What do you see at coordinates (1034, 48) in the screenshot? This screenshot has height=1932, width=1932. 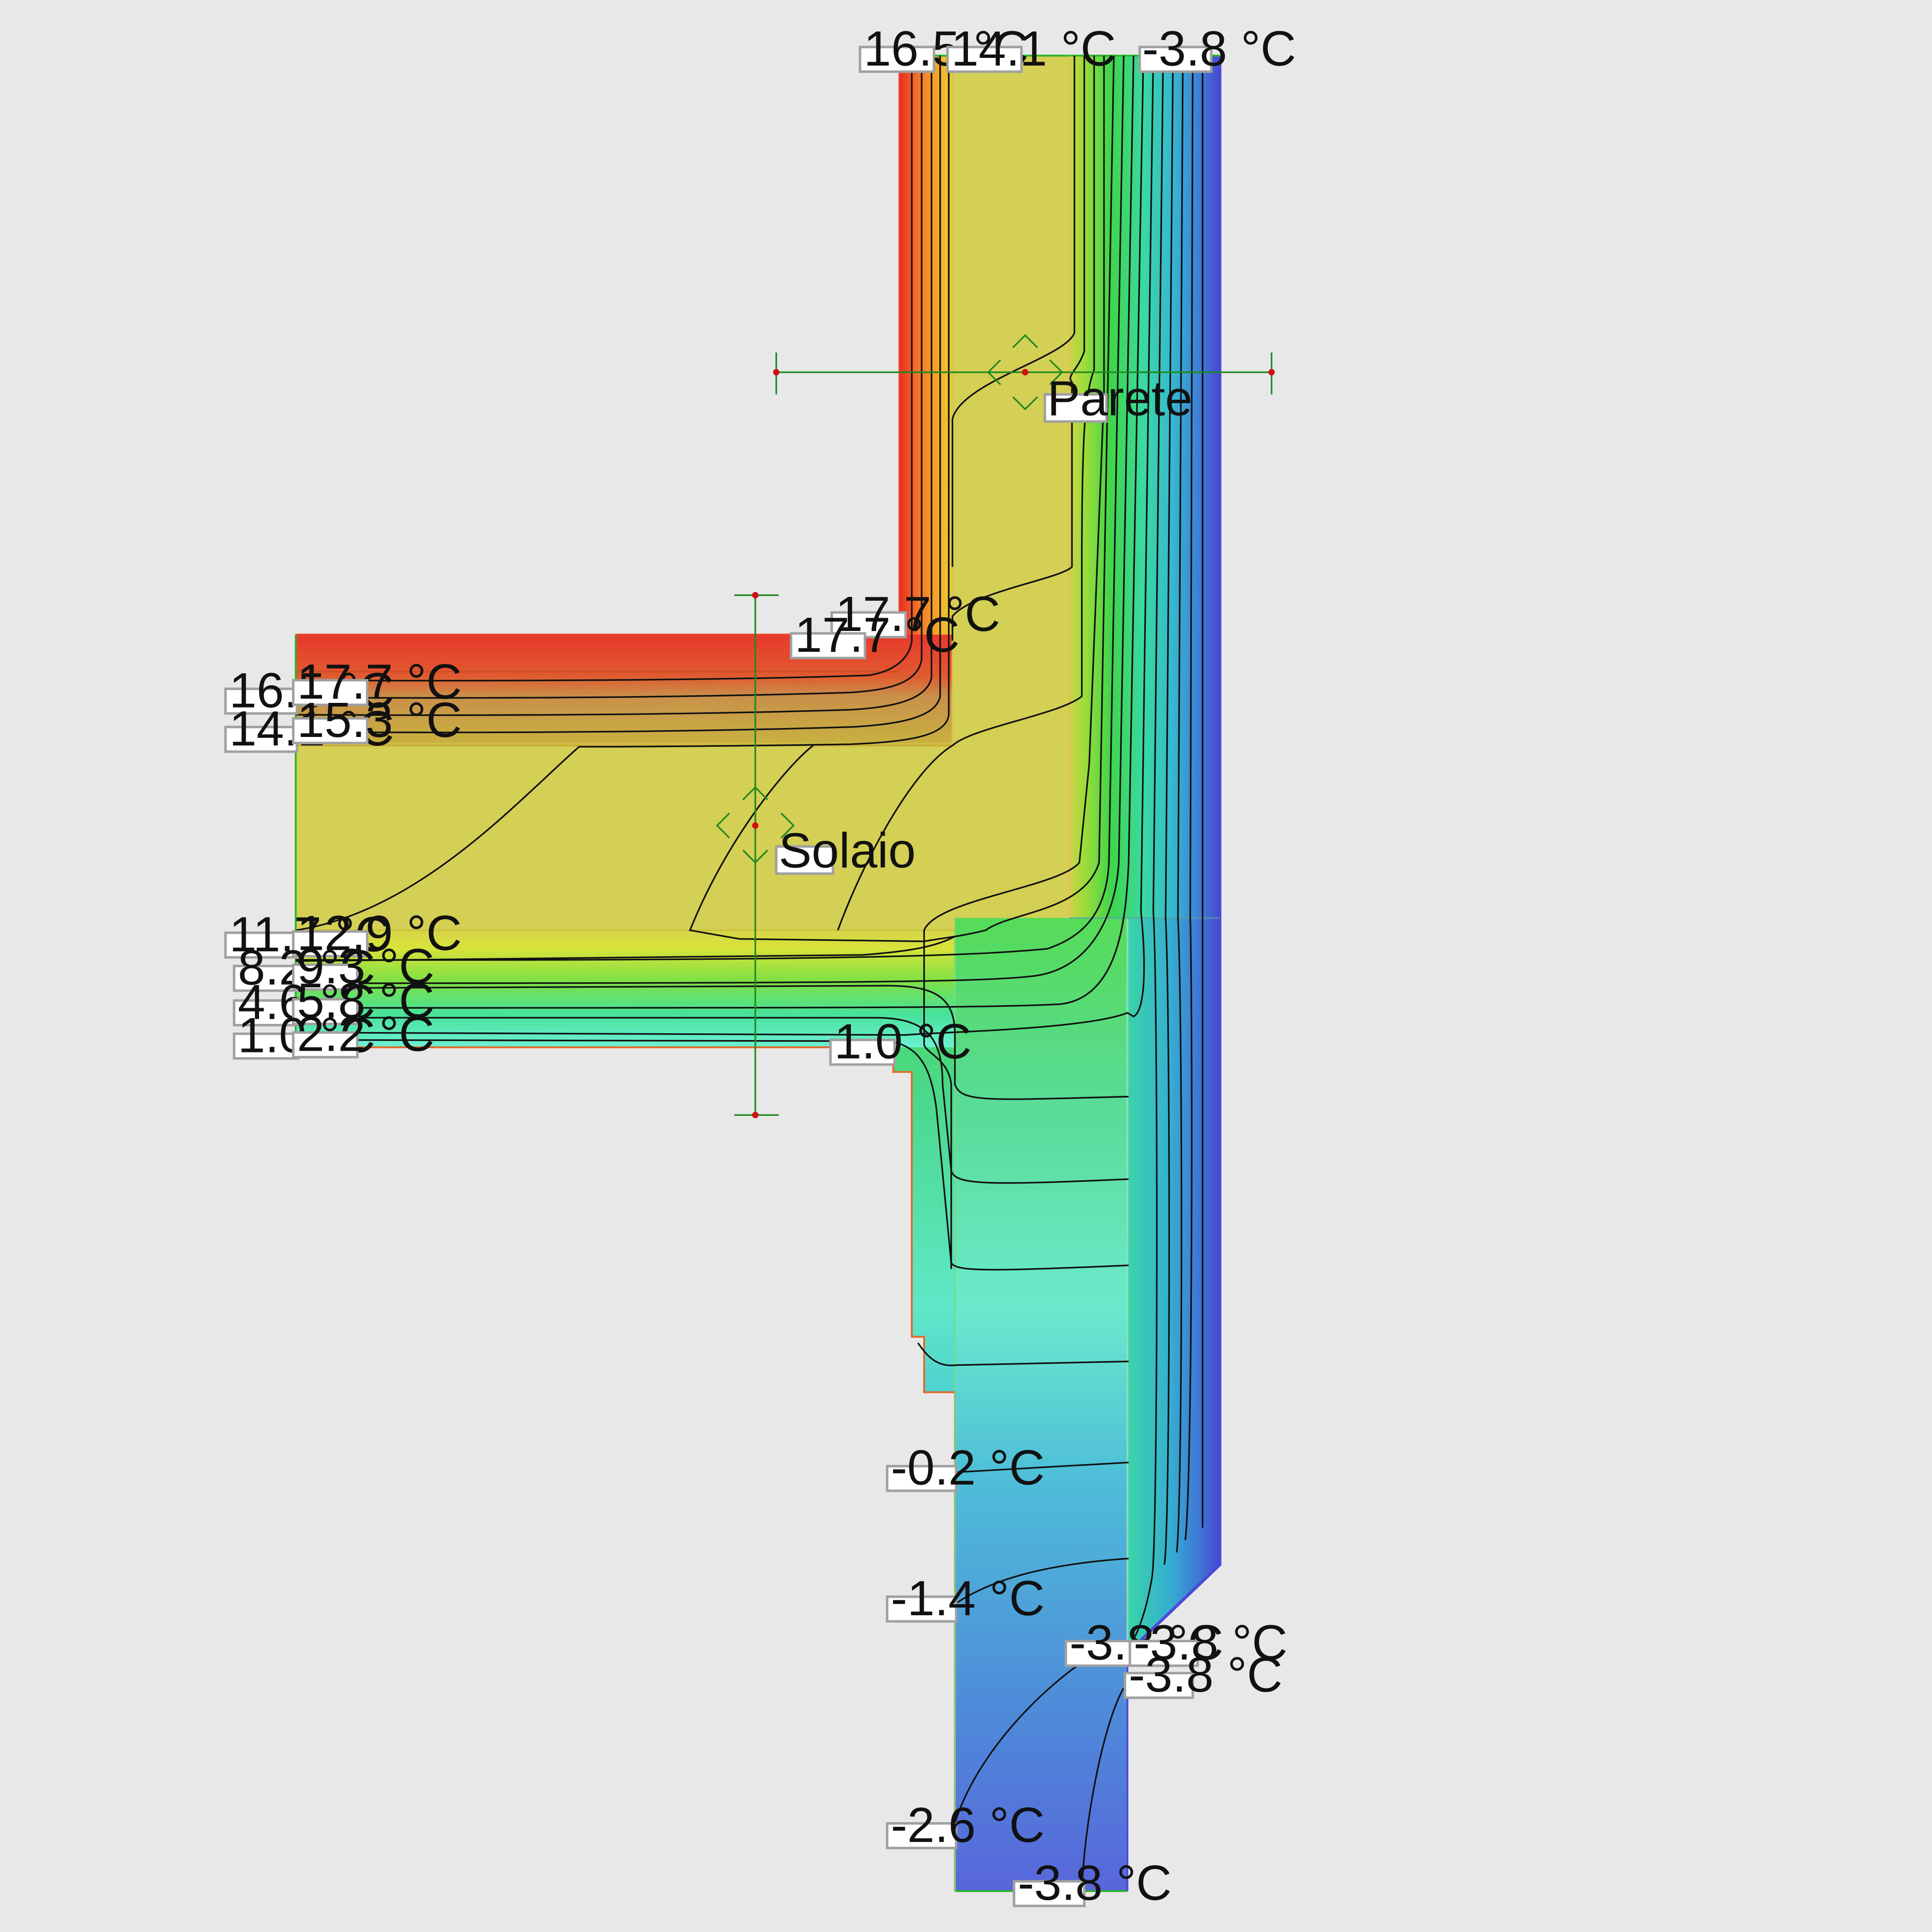 I see `svg-text: 14.1 °C` at bounding box center [1034, 48].